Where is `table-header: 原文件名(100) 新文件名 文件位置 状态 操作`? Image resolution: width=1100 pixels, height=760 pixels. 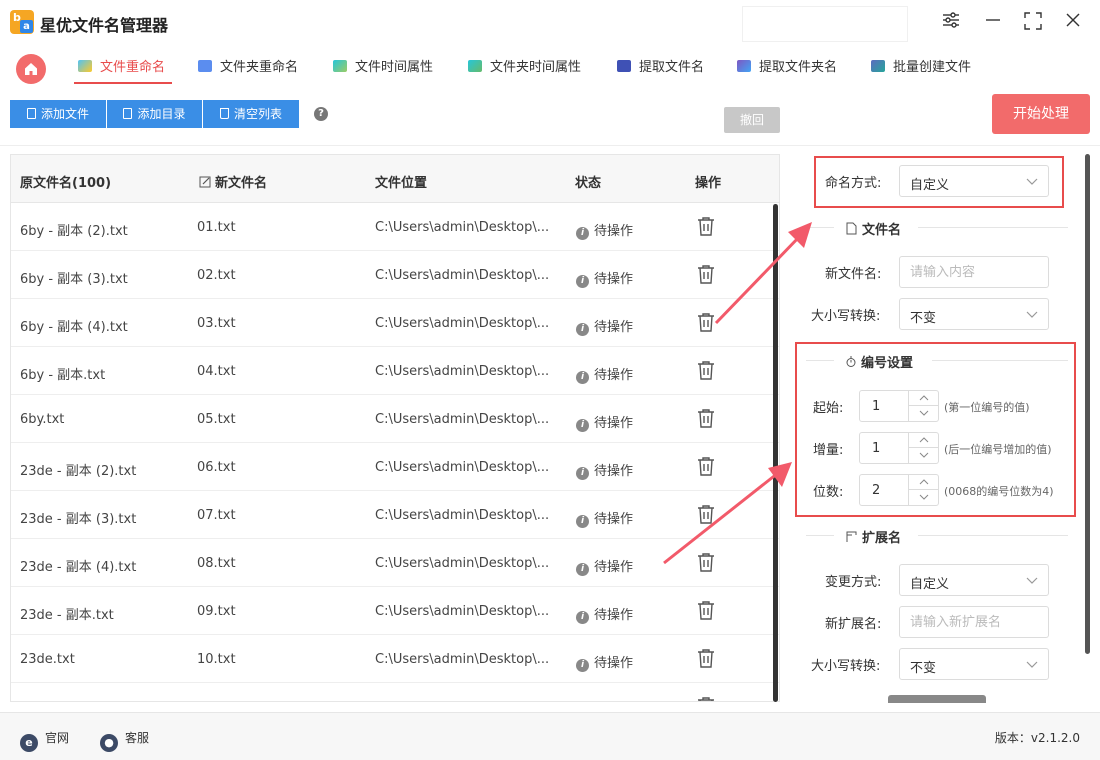
table-header: 原文件名(100) 新文件名 文件位置 状态 操作 is located at coordinates (395, 179).